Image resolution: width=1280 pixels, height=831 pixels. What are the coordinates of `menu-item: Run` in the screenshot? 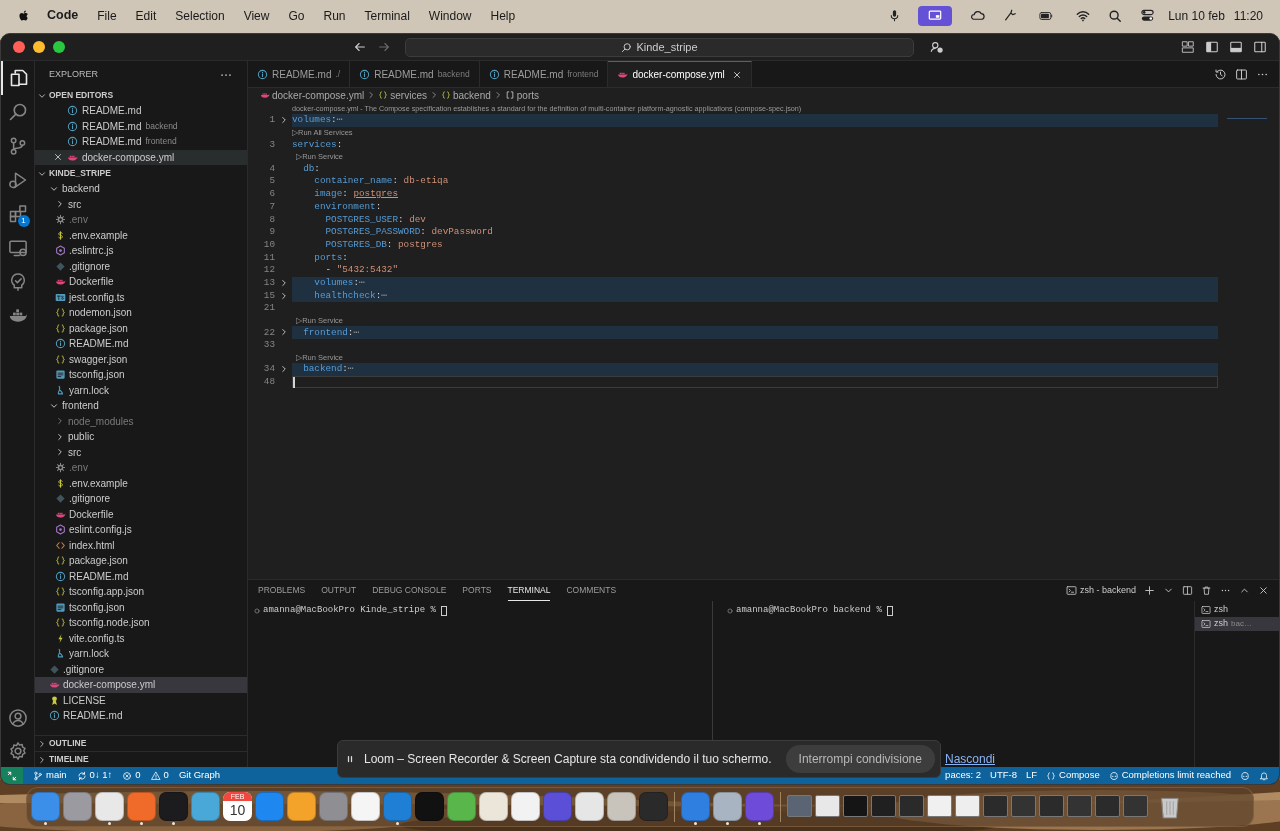 It's located at (334, 15).